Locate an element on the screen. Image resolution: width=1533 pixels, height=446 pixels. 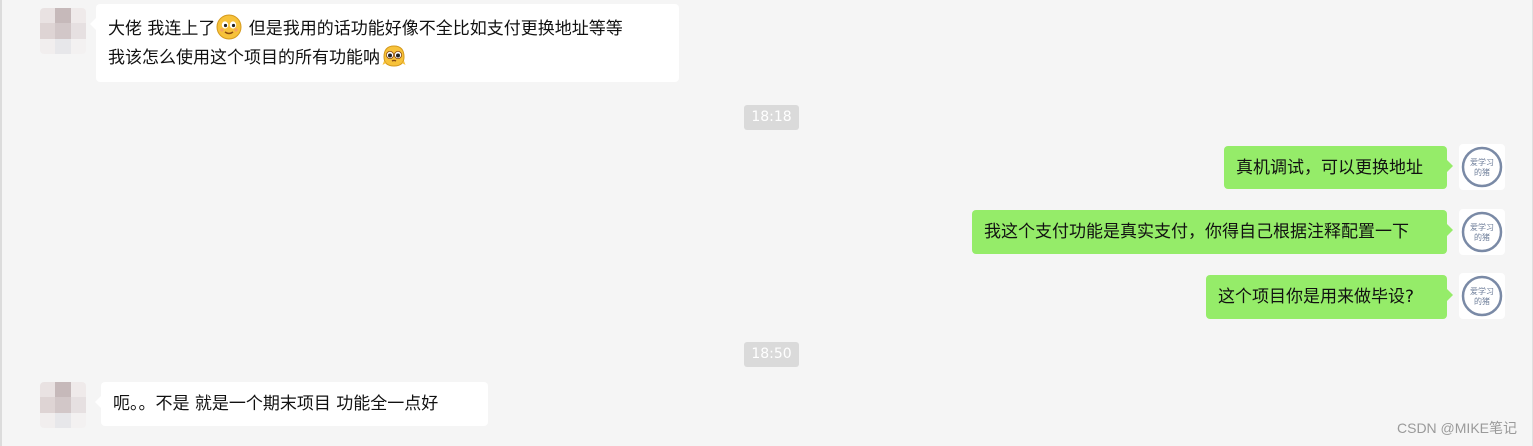
message-bubble-outgoing: 真机调试，可以更换地址 is located at coordinates (1338, 167).